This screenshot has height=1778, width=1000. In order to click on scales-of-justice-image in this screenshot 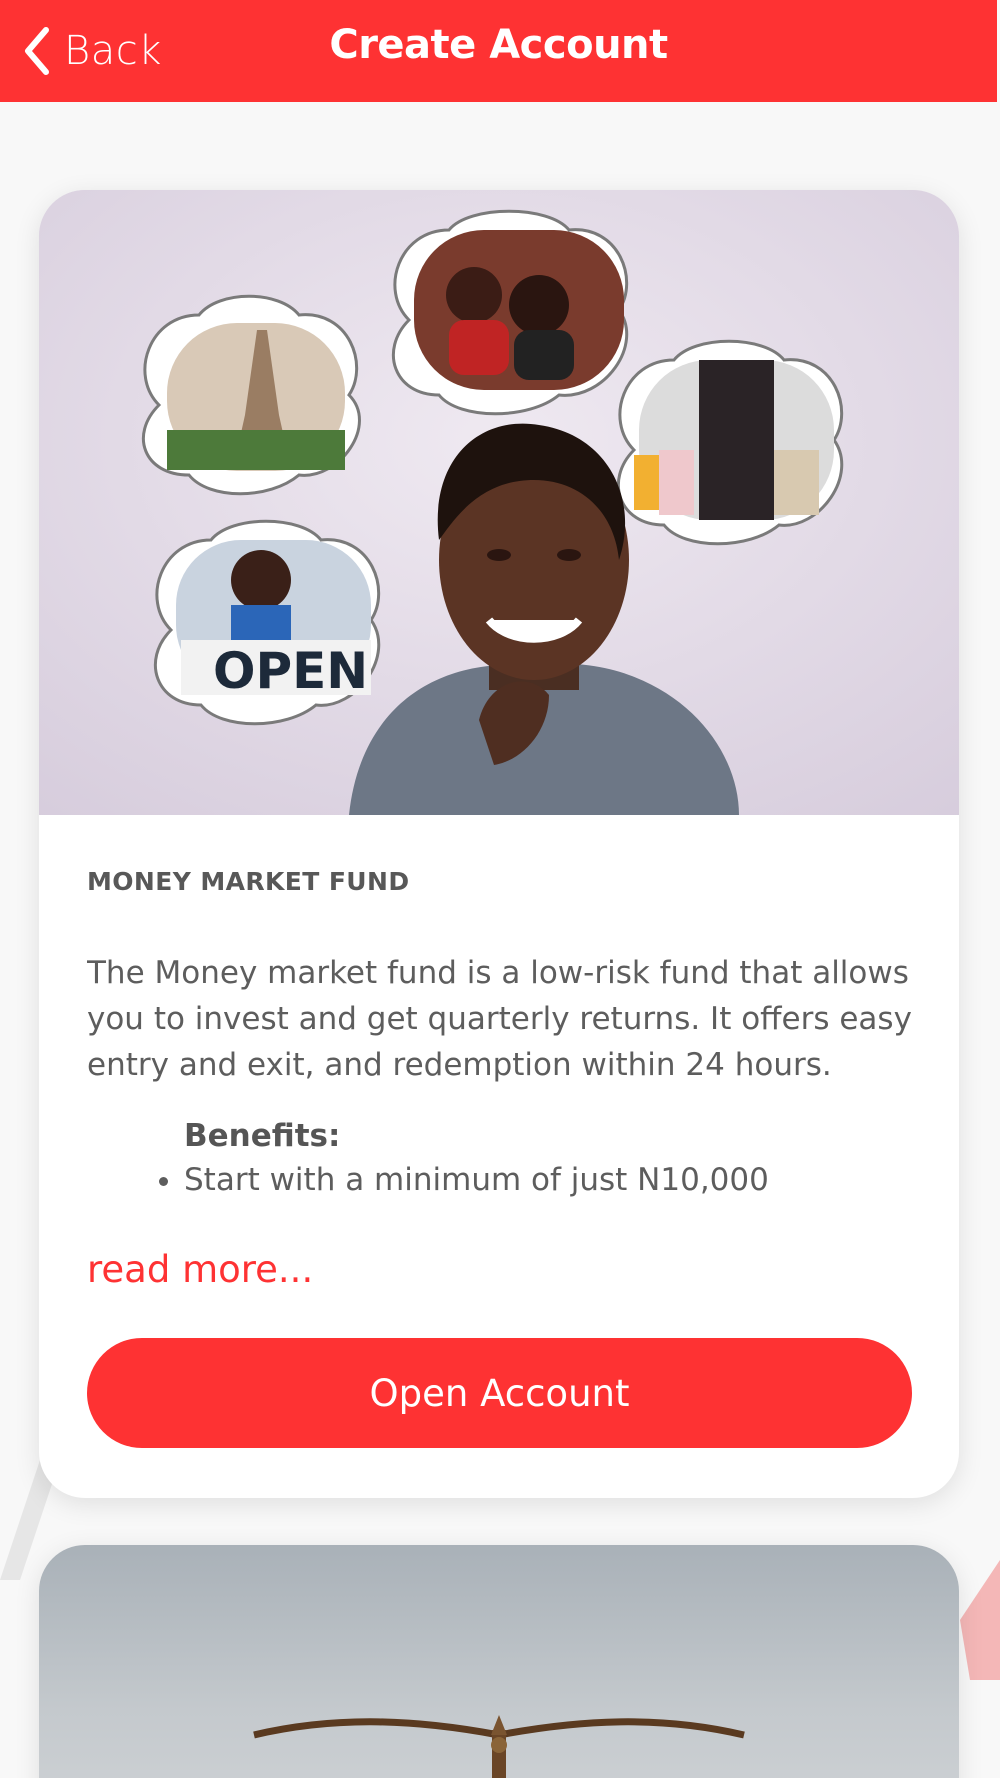, I will do `click(499, 1746)`.